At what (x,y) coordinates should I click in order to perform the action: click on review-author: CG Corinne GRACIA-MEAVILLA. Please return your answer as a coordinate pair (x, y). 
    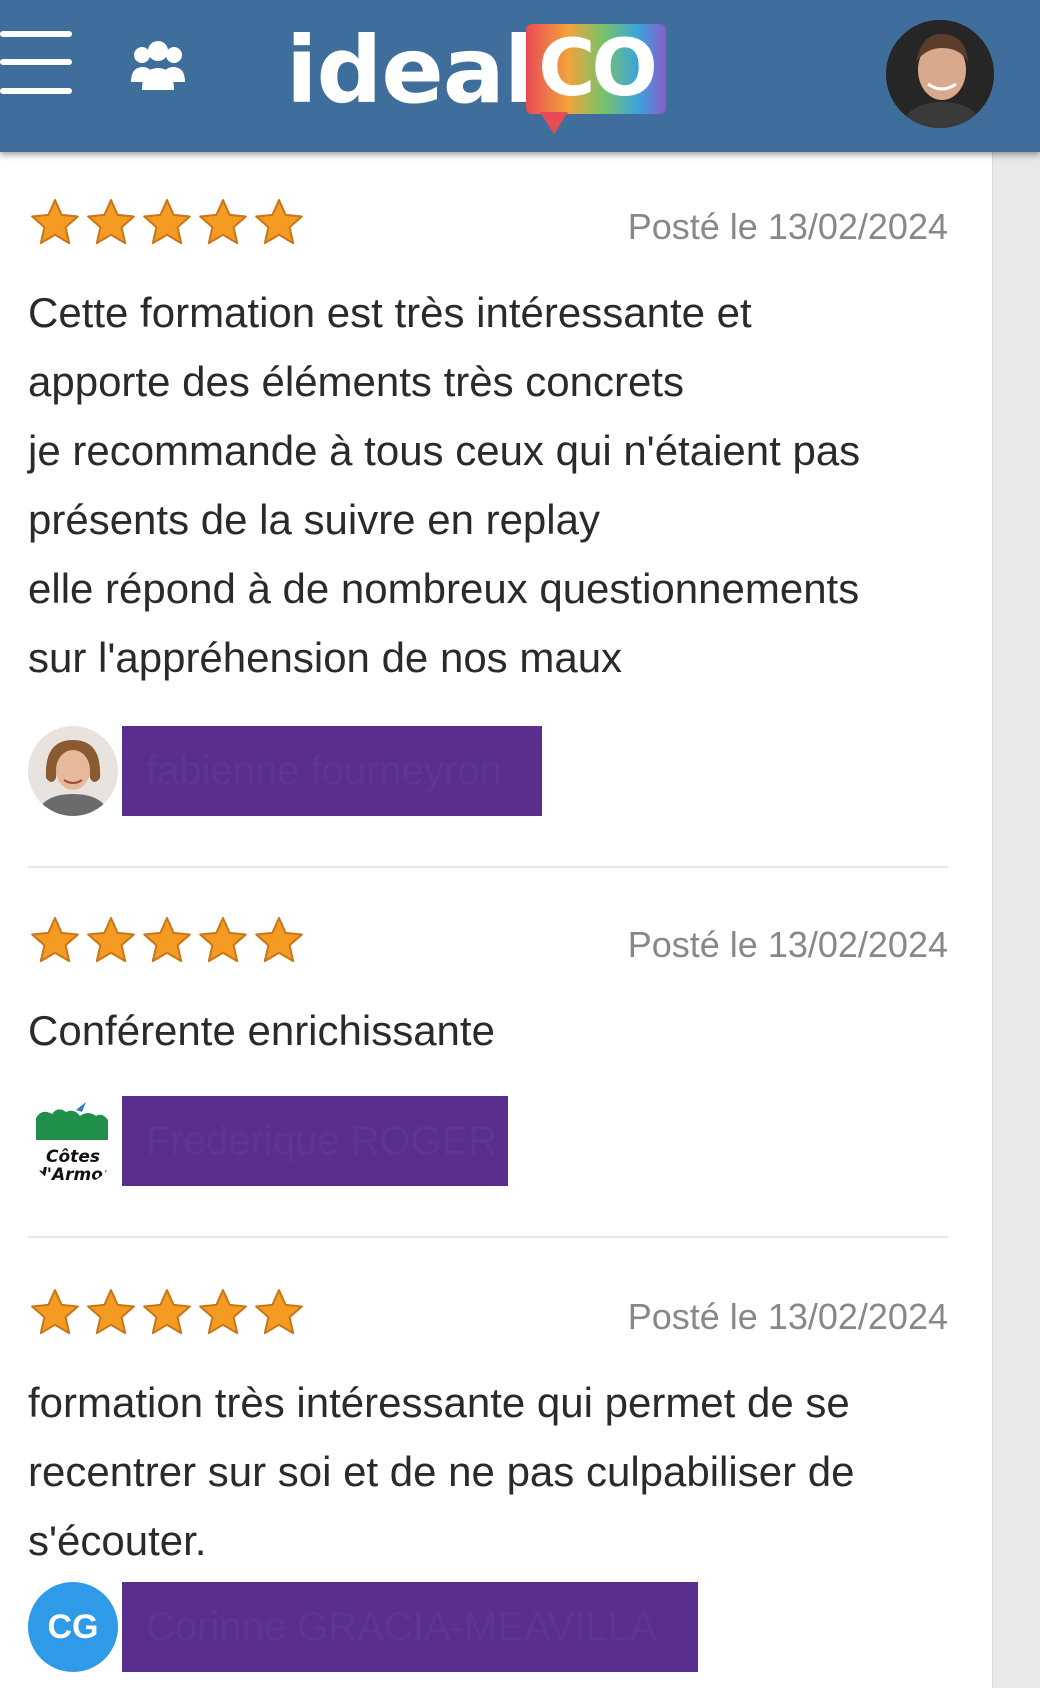
    Looking at the image, I should click on (488, 1630).